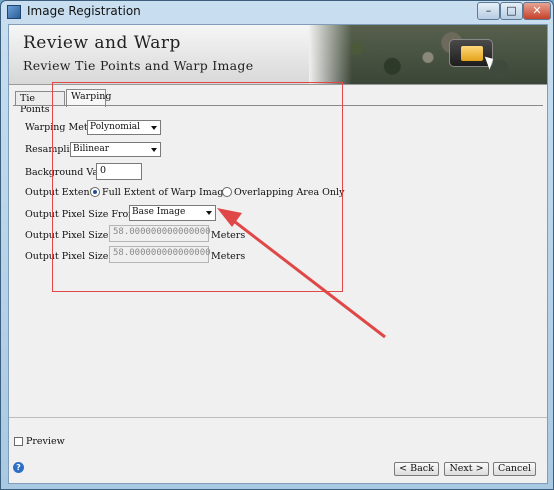 The width and height of the screenshot is (554, 490). What do you see at coordinates (18, 467) in the screenshot?
I see `help-icon: ?` at bounding box center [18, 467].